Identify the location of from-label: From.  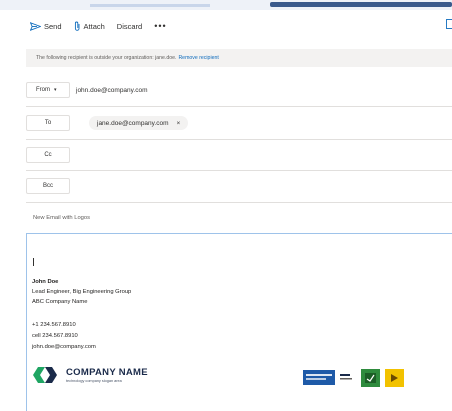
(43, 90).